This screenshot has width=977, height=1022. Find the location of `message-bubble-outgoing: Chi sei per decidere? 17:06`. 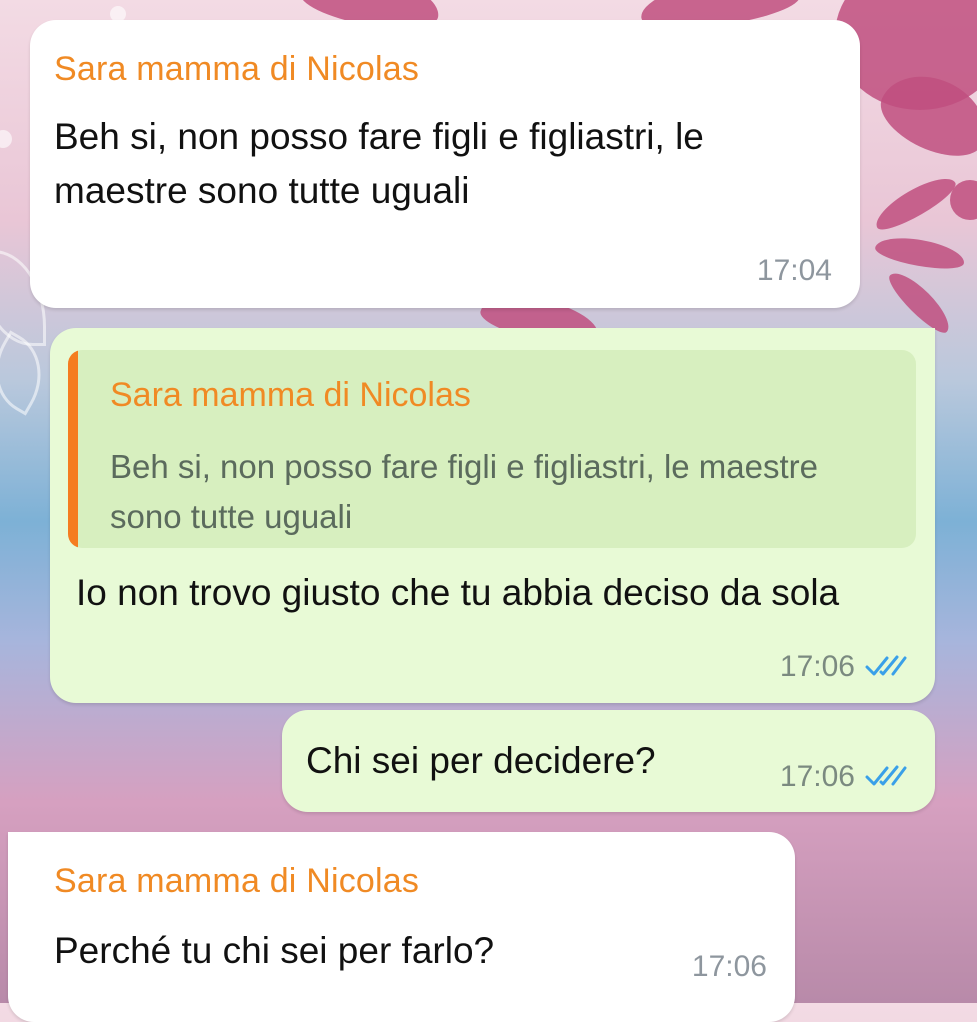

message-bubble-outgoing: Chi sei per decidere? 17:06 is located at coordinates (608, 761).